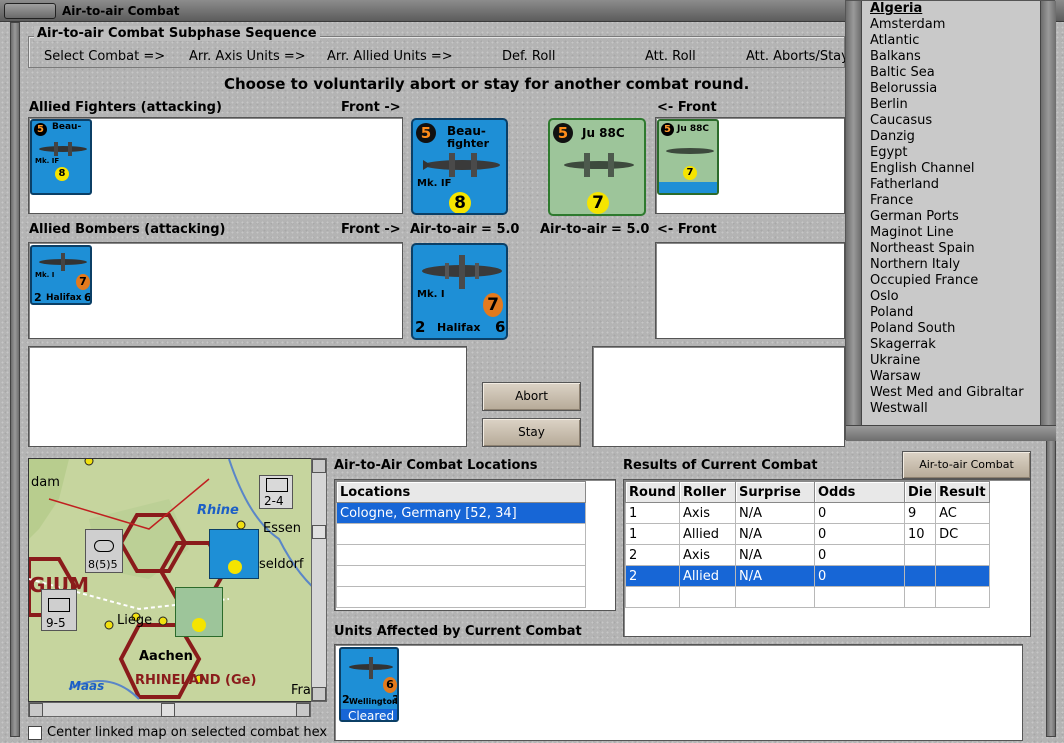 The image size is (1064, 743). I want to click on list-item: Oslo, so click(884, 296).